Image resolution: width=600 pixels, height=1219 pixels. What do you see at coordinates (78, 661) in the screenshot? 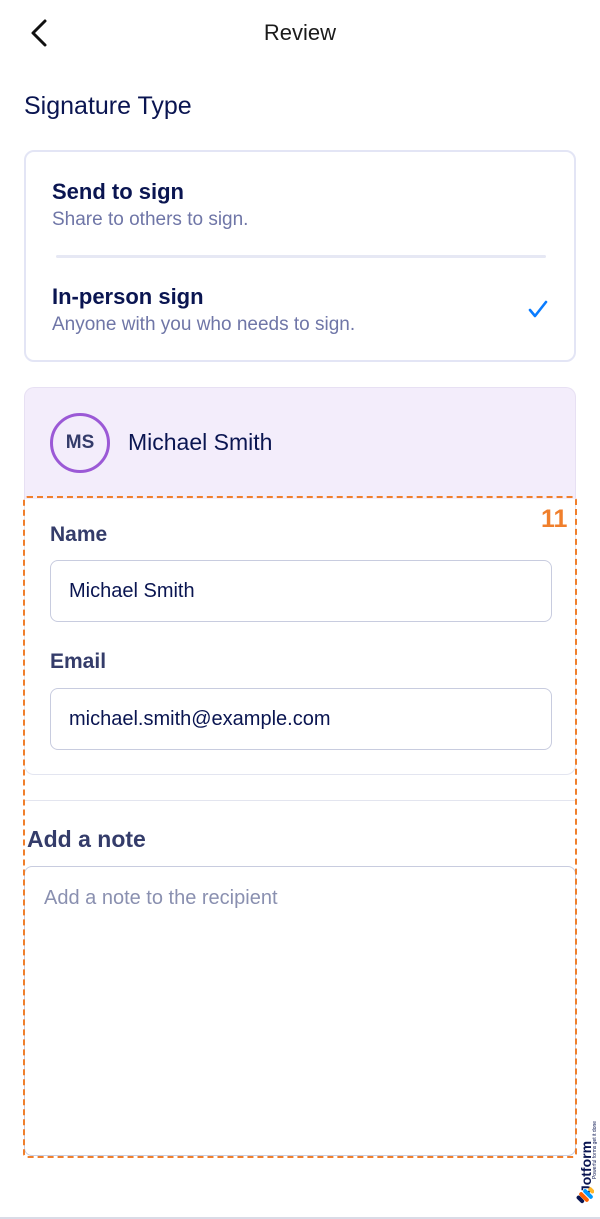
I see `email-label: Email` at bounding box center [78, 661].